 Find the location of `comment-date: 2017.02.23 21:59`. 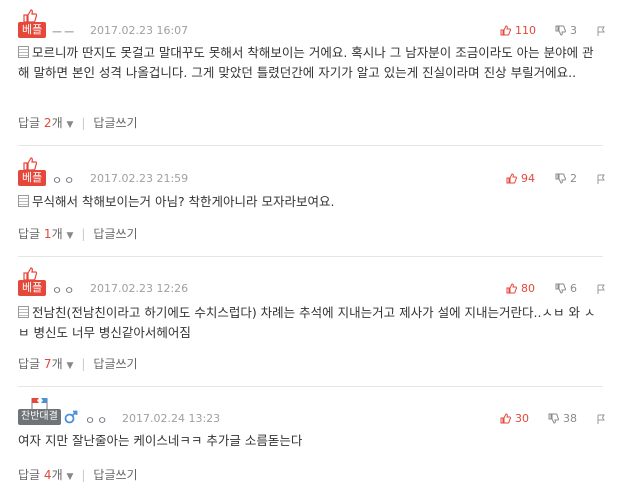

comment-date: 2017.02.23 21:59 is located at coordinates (139, 178).